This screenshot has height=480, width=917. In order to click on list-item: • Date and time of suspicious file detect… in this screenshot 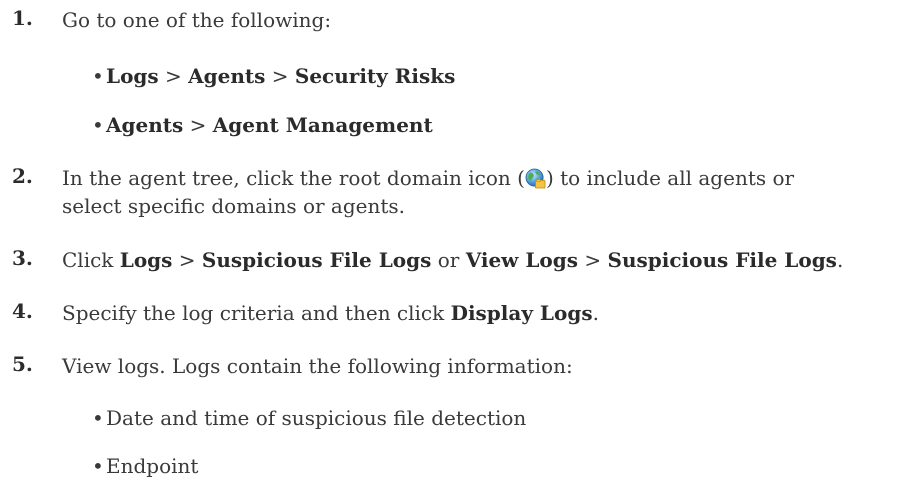, I will do `click(309, 418)`.